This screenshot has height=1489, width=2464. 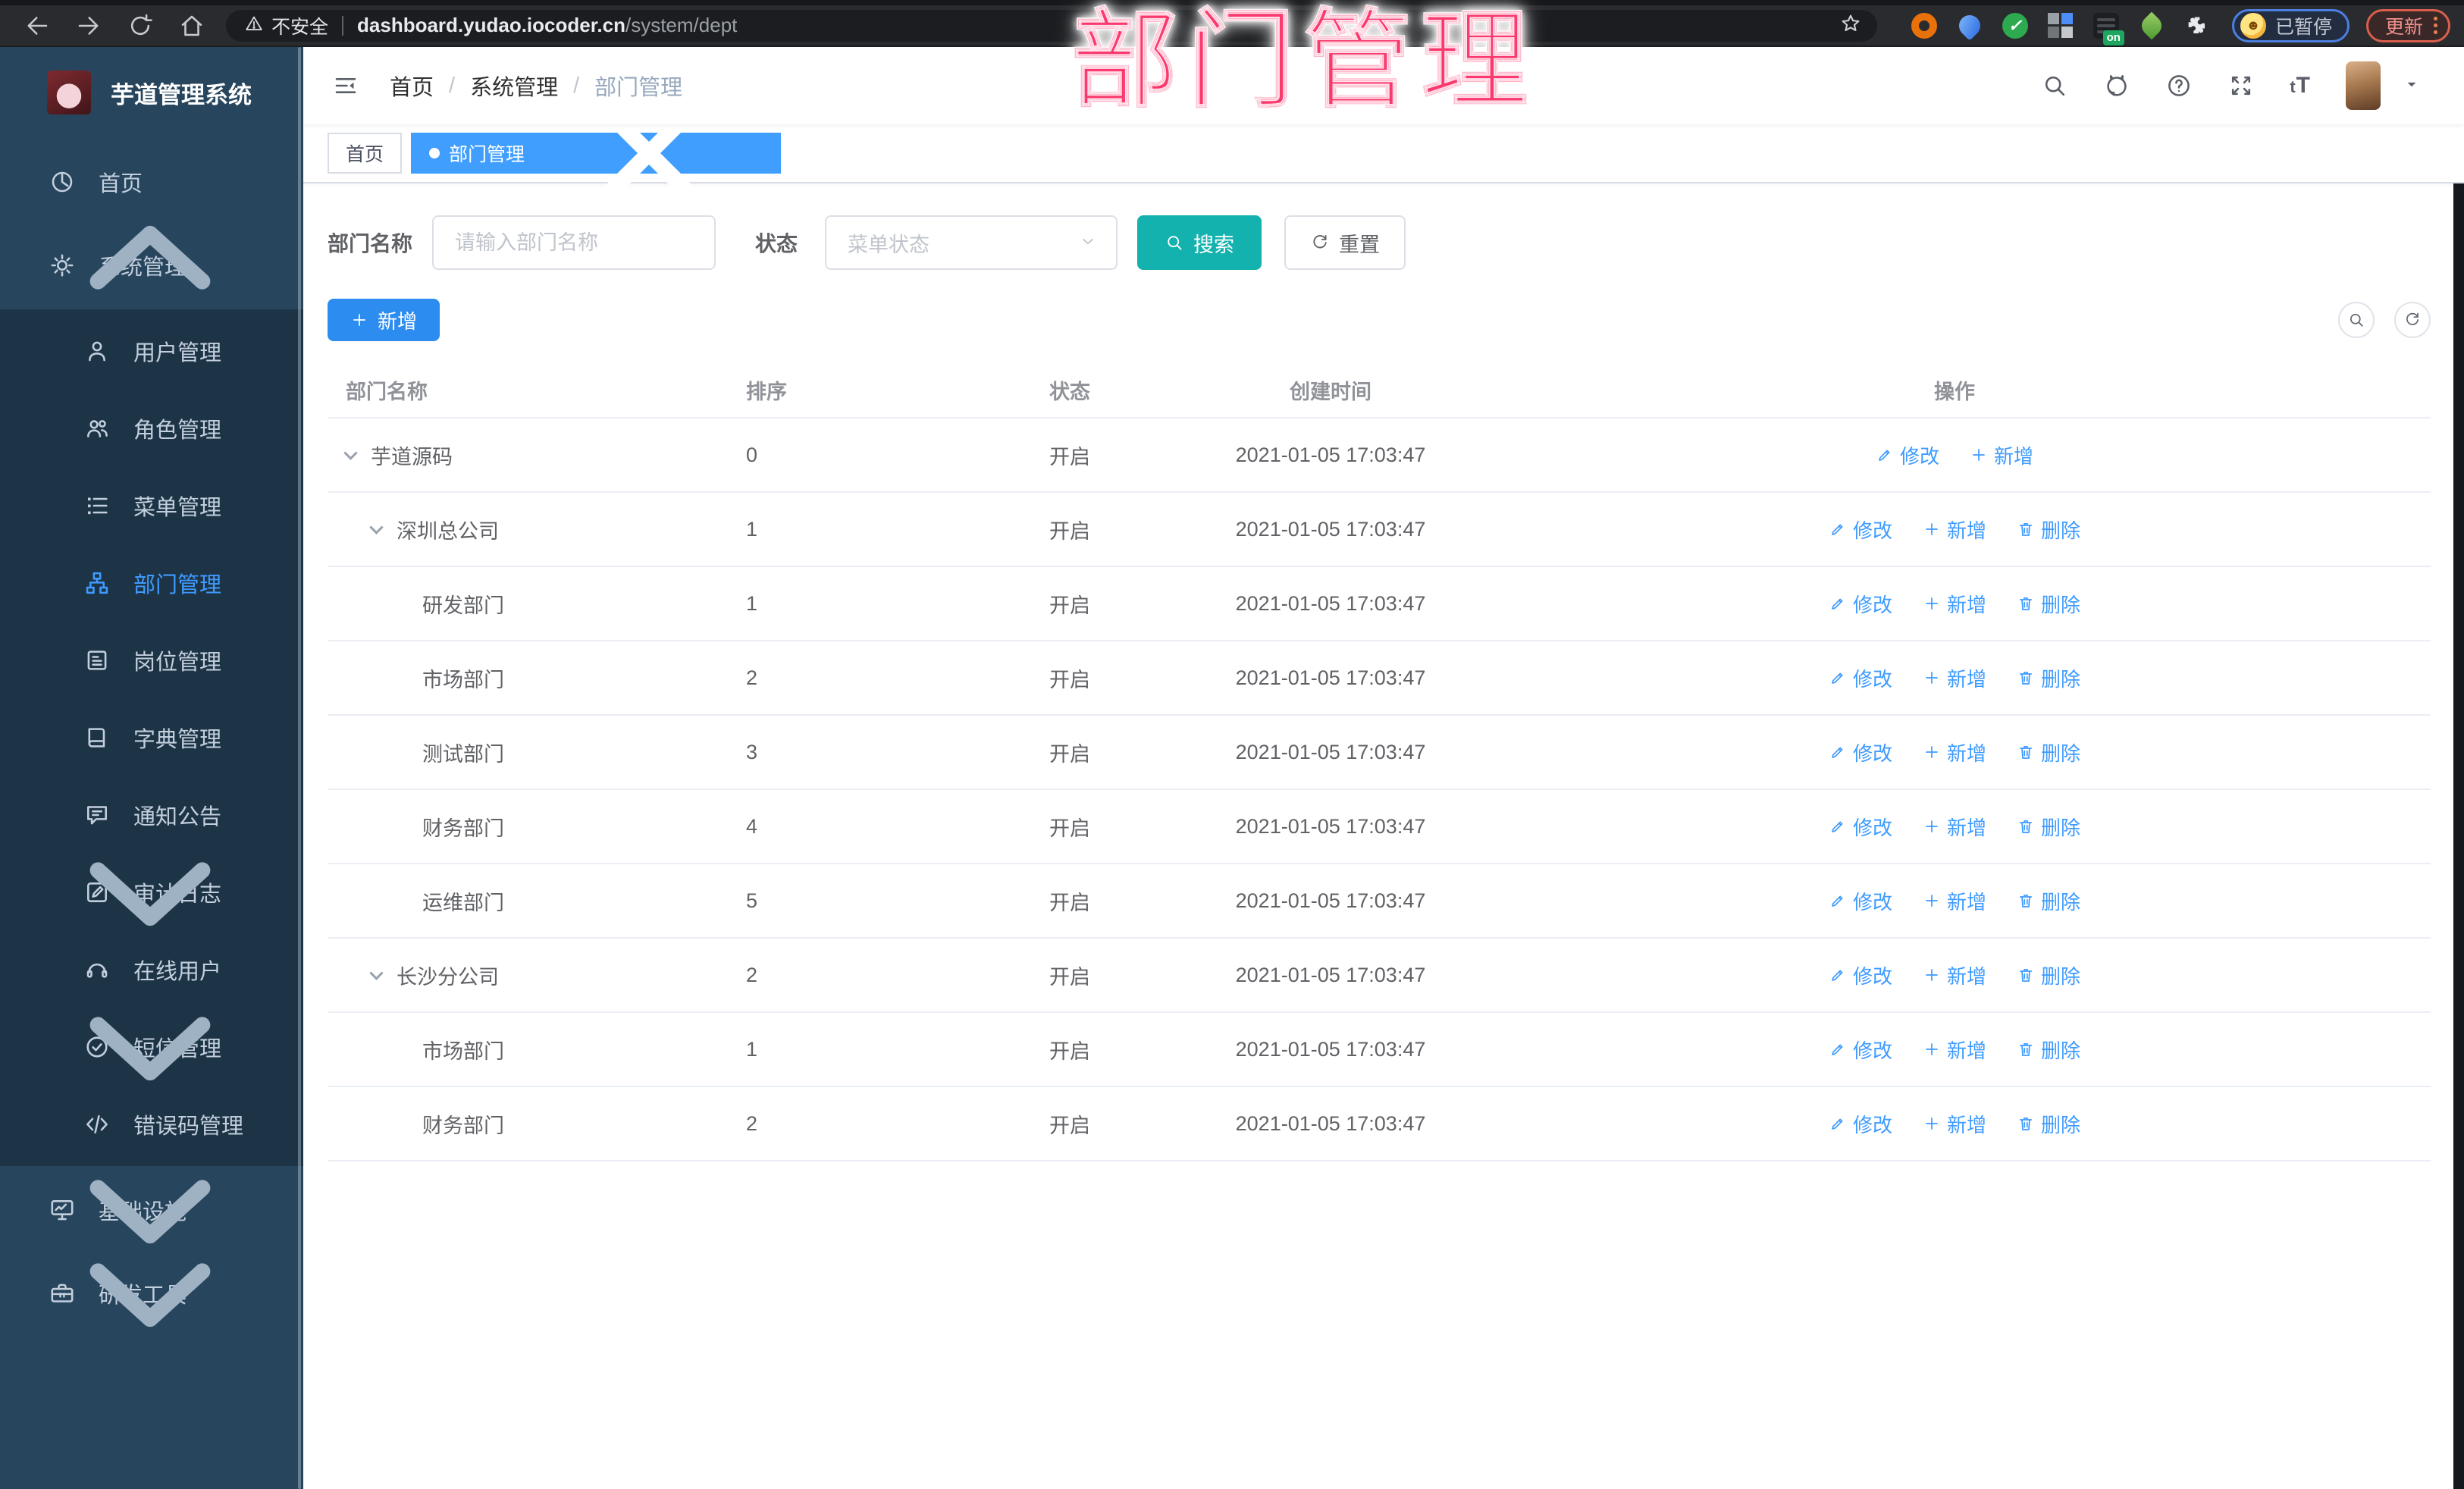 What do you see at coordinates (88, 26) in the screenshot?
I see `browser-forward-button` at bounding box center [88, 26].